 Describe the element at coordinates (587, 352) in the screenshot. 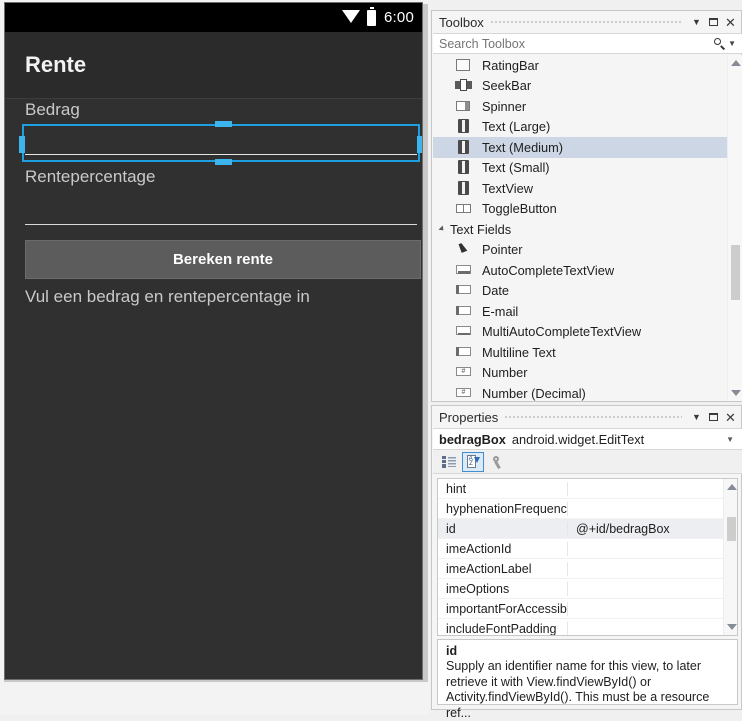

I see `toolbox-item-multiline-text: Multiline Text` at that location.